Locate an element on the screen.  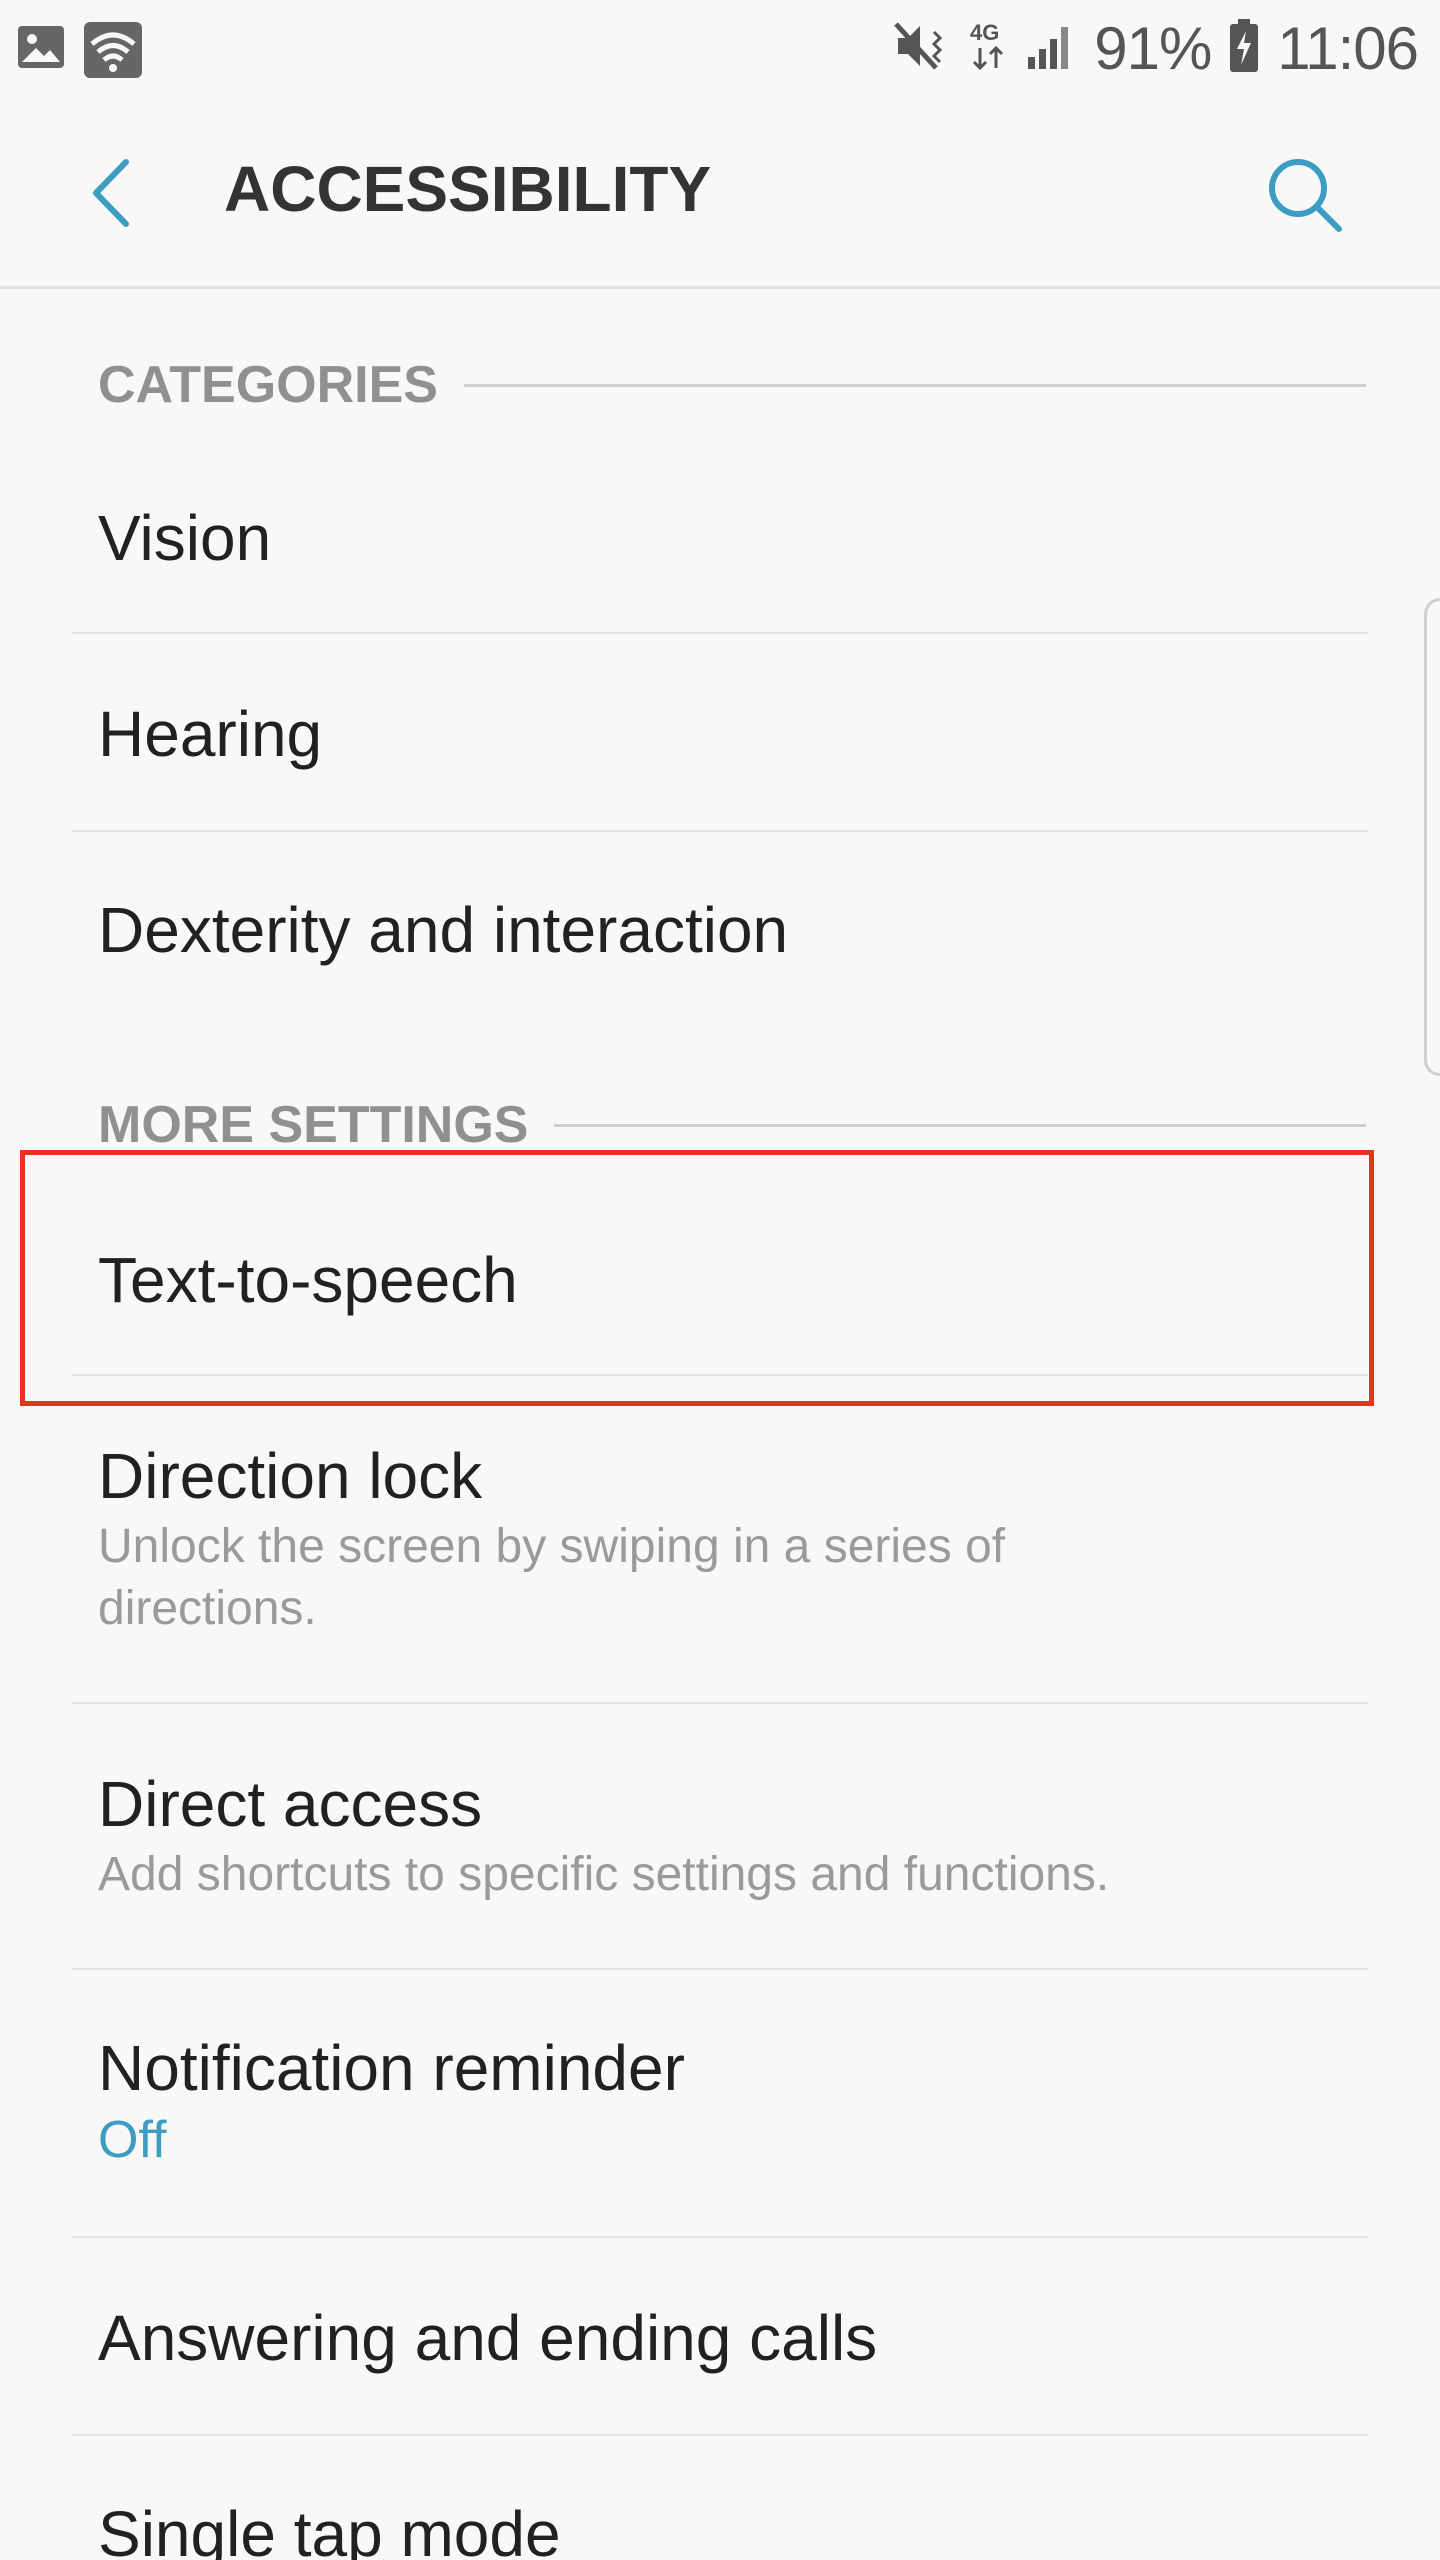
battery-percent: 91% is located at coordinates (1153, 48).